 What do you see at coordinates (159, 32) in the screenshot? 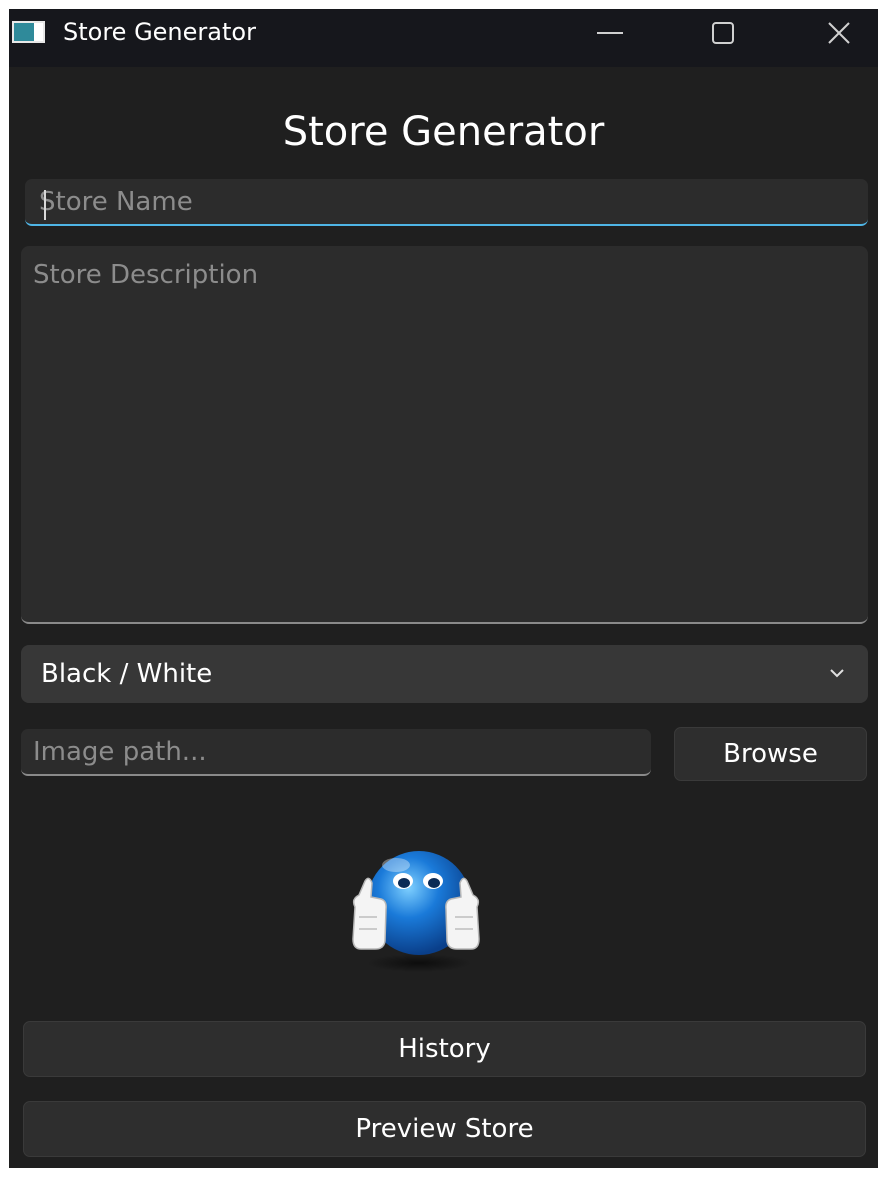
I see `window-title: Store Generator` at bounding box center [159, 32].